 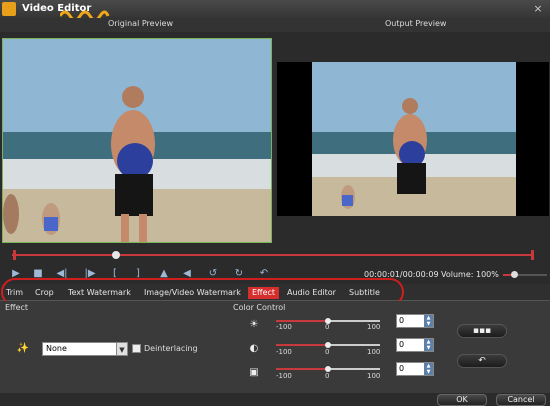 I want to click on saturation-min-label: -100, so click(x=284, y=376).